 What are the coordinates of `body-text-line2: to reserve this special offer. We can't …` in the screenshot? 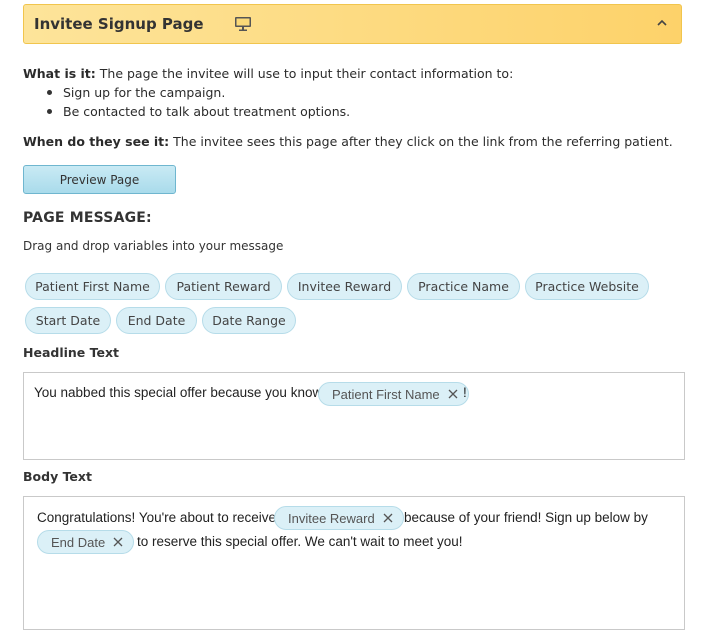 It's located at (300, 541).